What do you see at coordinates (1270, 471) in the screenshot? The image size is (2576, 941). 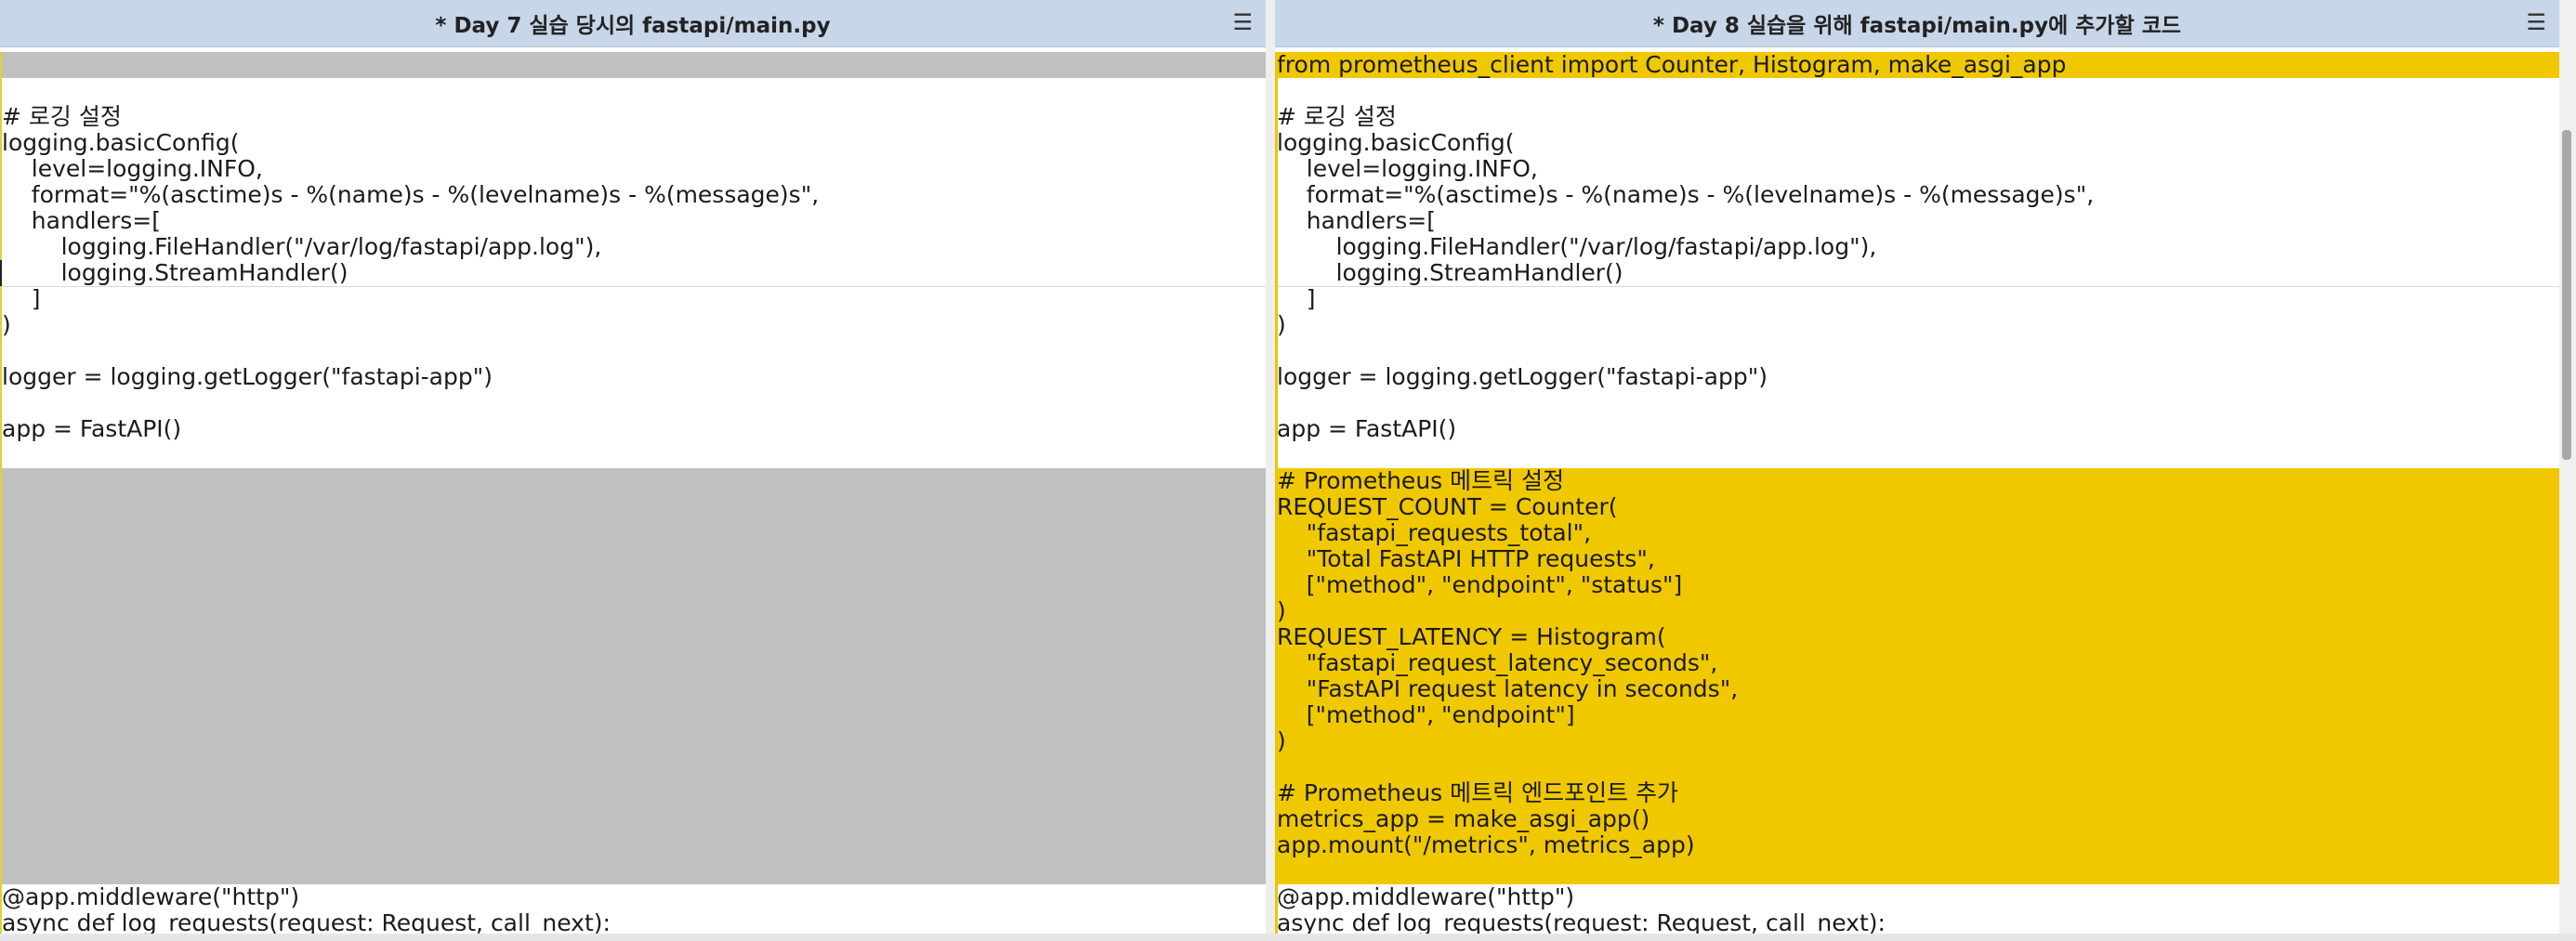 I see `pane-splitter` at bounding box center [1270, 471].